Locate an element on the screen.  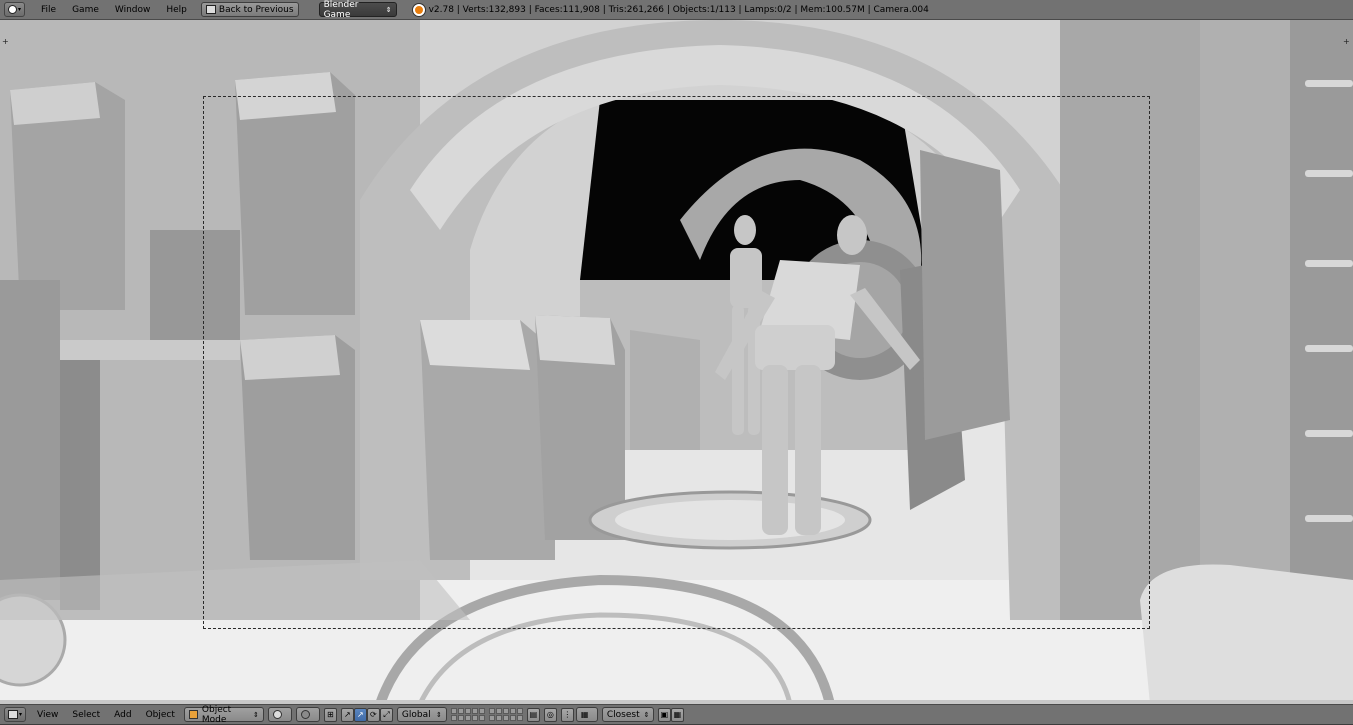
solid-shading-icon is located at coordinates (277, 714).